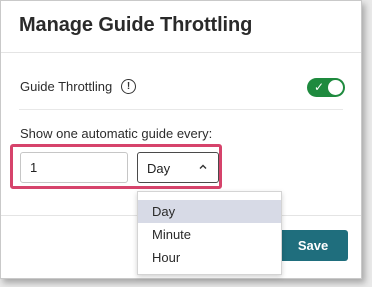 The width and height of the screenshot is (372, 287). I want to click on dropdown-option-day: Day, so click(209, 211).